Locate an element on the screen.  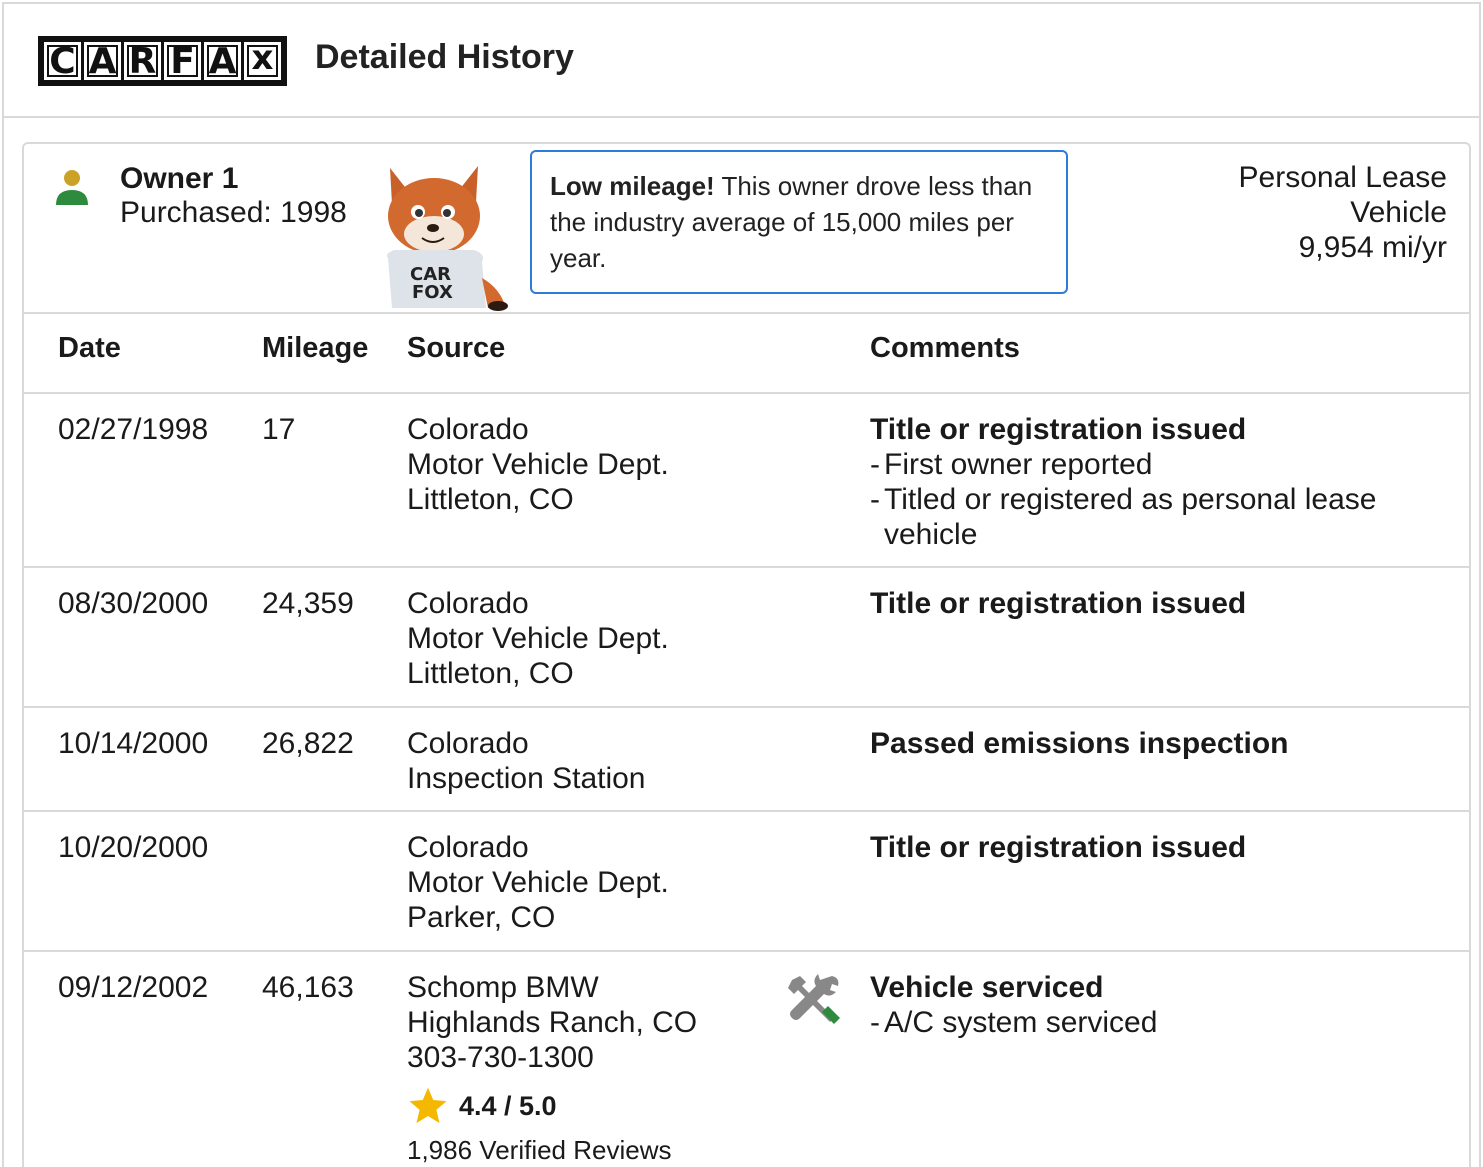
logo-letter: C is located at coordinates (62, 61).